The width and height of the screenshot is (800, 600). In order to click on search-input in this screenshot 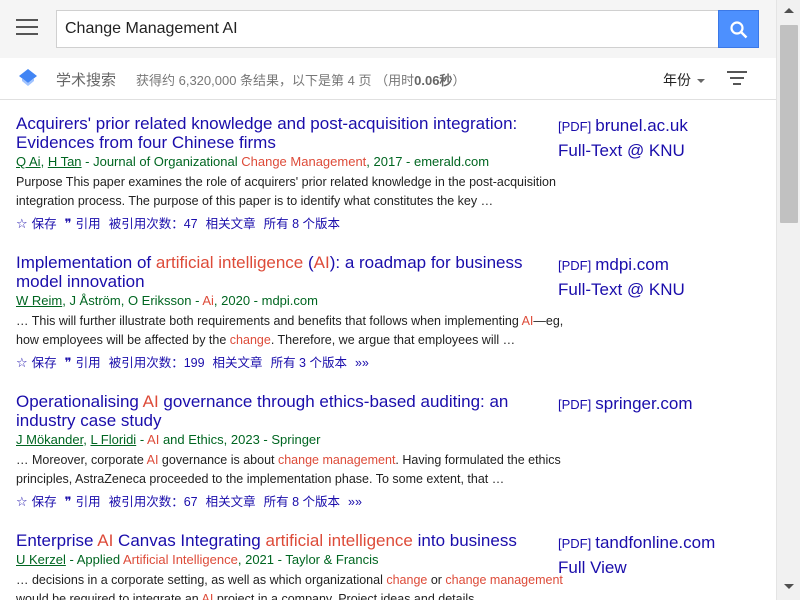, I will do `click(387, 29)`.